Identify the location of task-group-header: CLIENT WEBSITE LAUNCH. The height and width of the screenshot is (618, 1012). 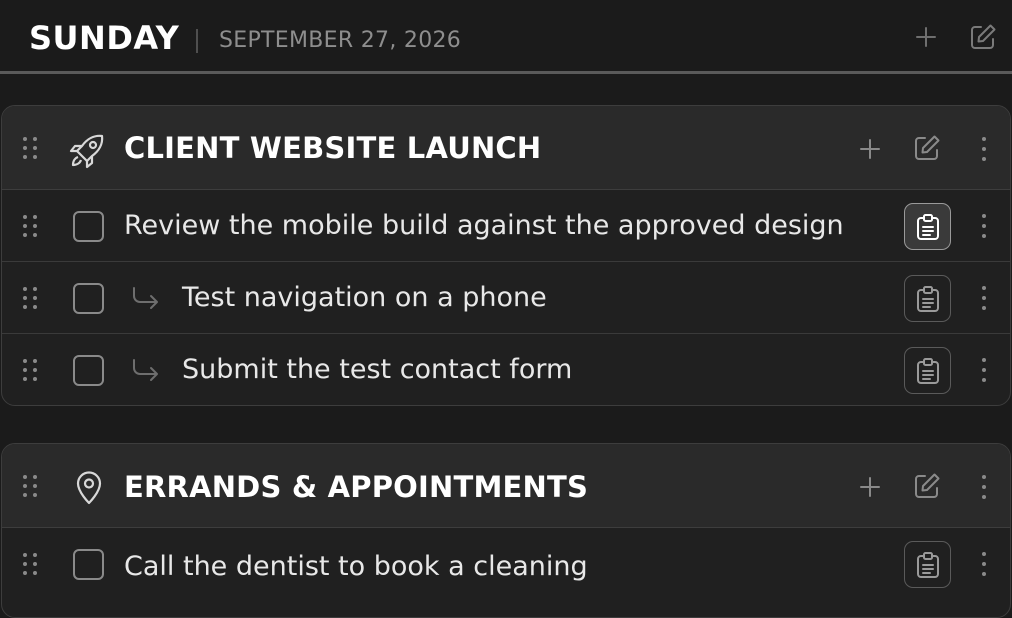
(506, 148).